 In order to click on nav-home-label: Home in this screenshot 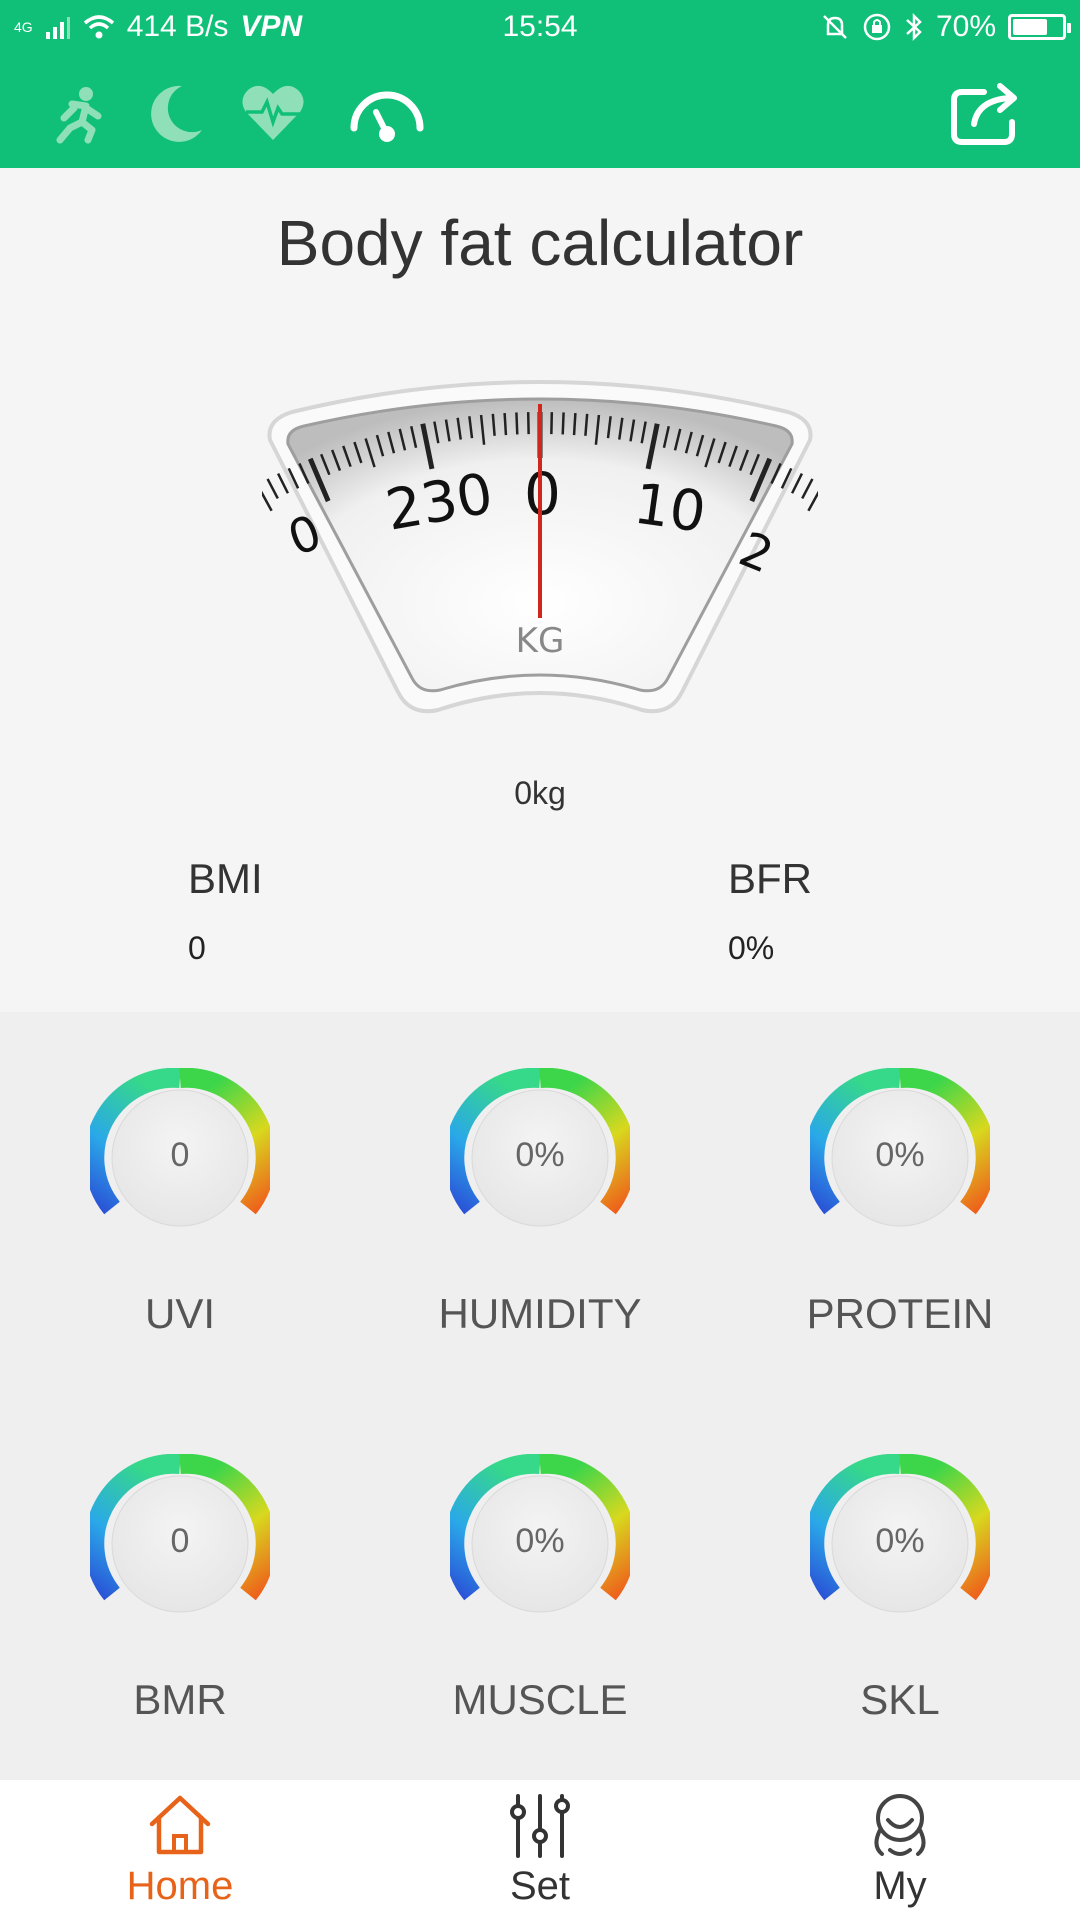, I will do `click(180, 1886)`.